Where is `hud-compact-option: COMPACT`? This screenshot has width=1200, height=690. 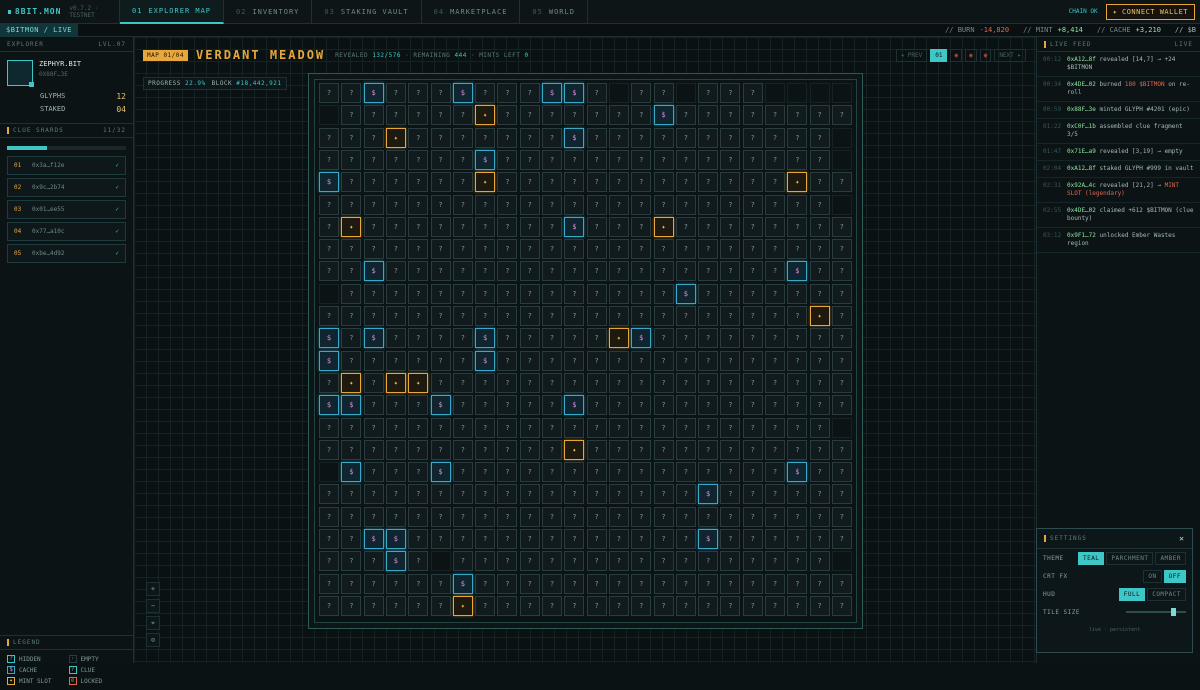
hud-compact-option: COMPACT is located at coordinates (1166, 594).